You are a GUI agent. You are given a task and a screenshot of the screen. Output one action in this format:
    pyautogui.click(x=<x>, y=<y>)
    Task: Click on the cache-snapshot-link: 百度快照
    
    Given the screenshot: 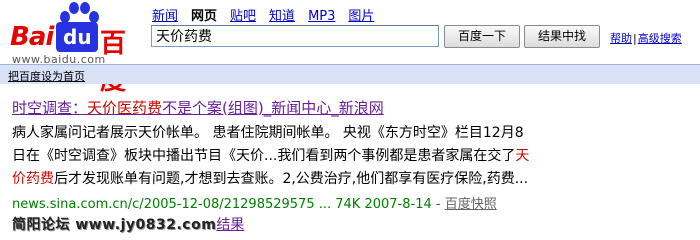 What is the action you would take?
    pyautogui.click(x=471, y=204)
    